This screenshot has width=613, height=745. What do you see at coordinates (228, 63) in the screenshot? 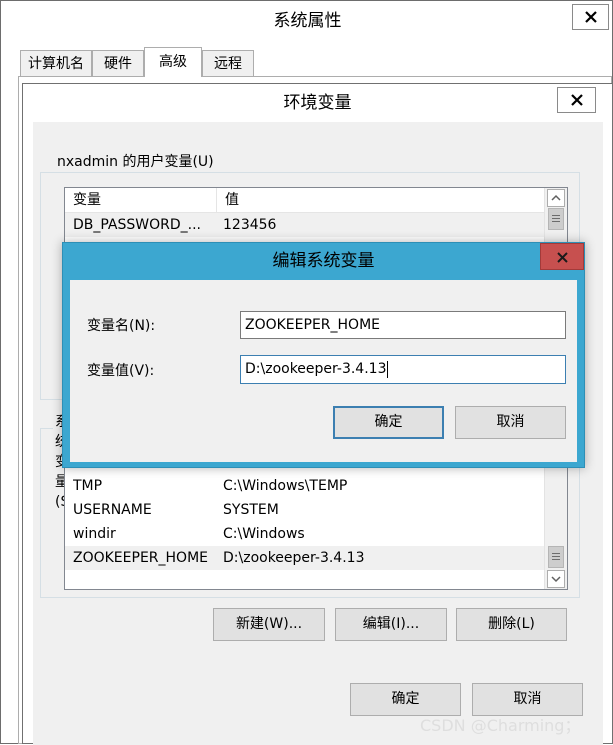
I see `tab-remote: 远程` at bounding box center [228, 63].